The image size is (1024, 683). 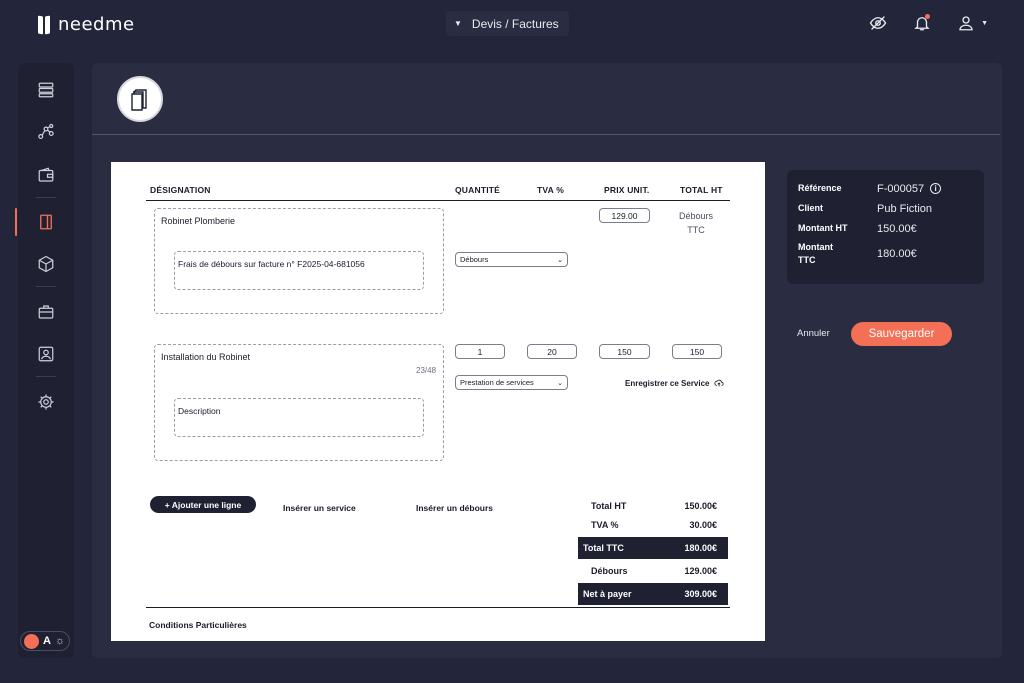 I want to click on ttc-label-2: TTC, so click(x=807, y=260).